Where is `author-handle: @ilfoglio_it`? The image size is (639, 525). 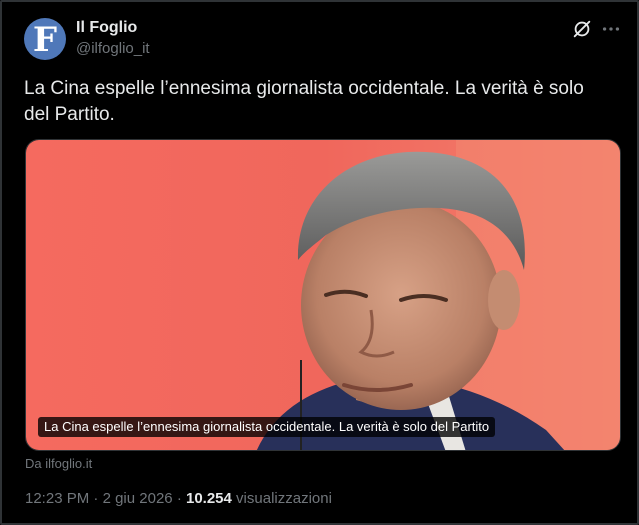
author-handle: @ilfoglio_it is located at coordinates (113, 48).